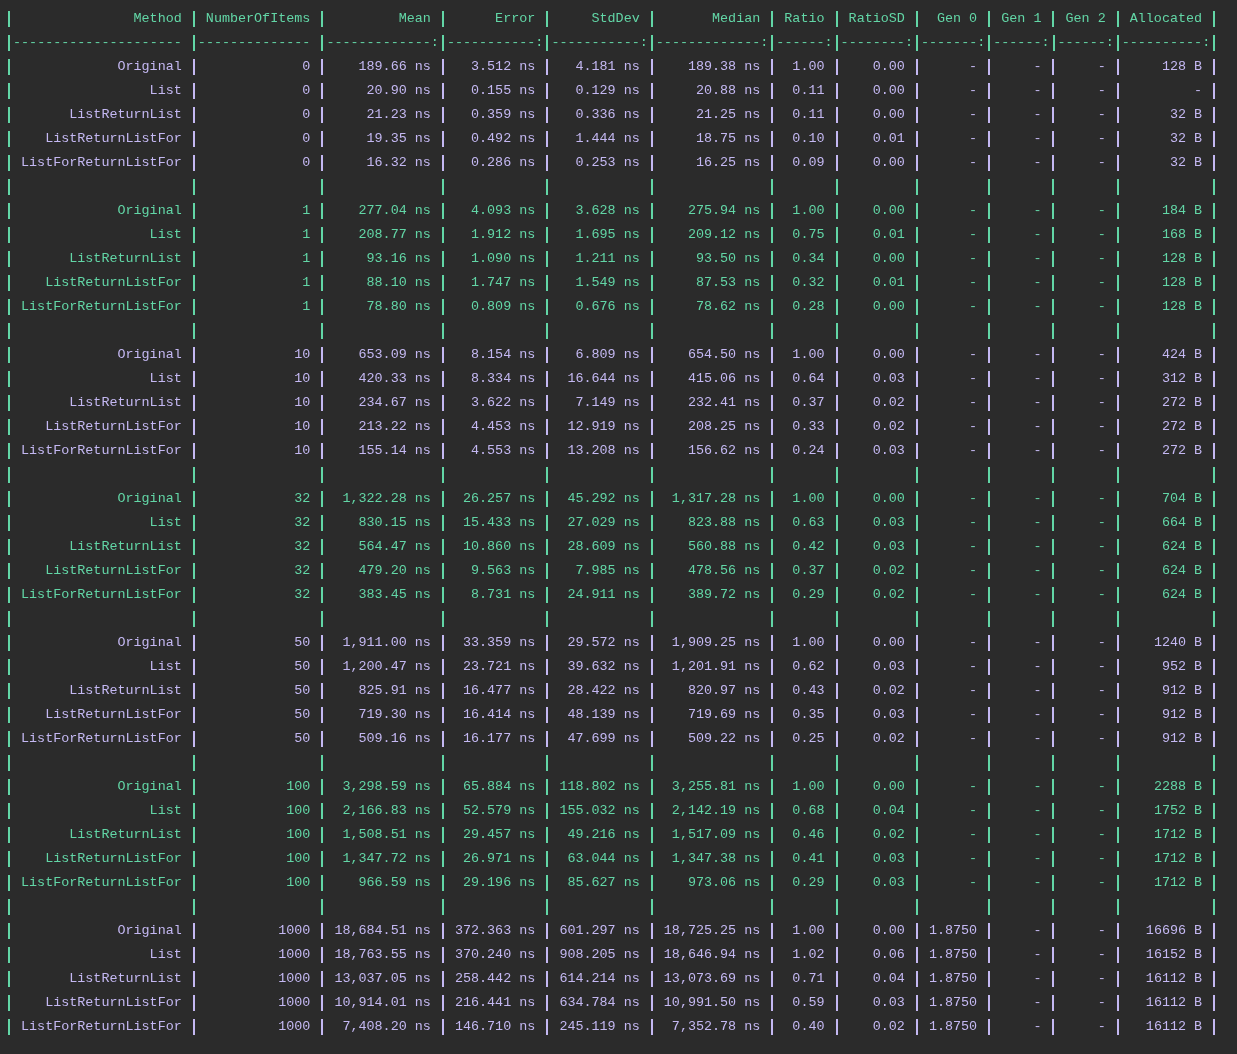 Image resolution: width=1237 pixels, height=1054 pixels. What do you see at coordinates (386, 858) in the screenshot?
I see `table-cell: 1,347.72 ns` at bounding box center [386, 858].